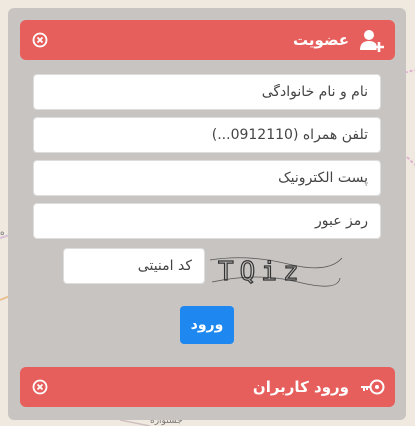  Describe the element at coordinates (207, 387) in the screenshot. I see `login-header: ورود کاربران` at that location.